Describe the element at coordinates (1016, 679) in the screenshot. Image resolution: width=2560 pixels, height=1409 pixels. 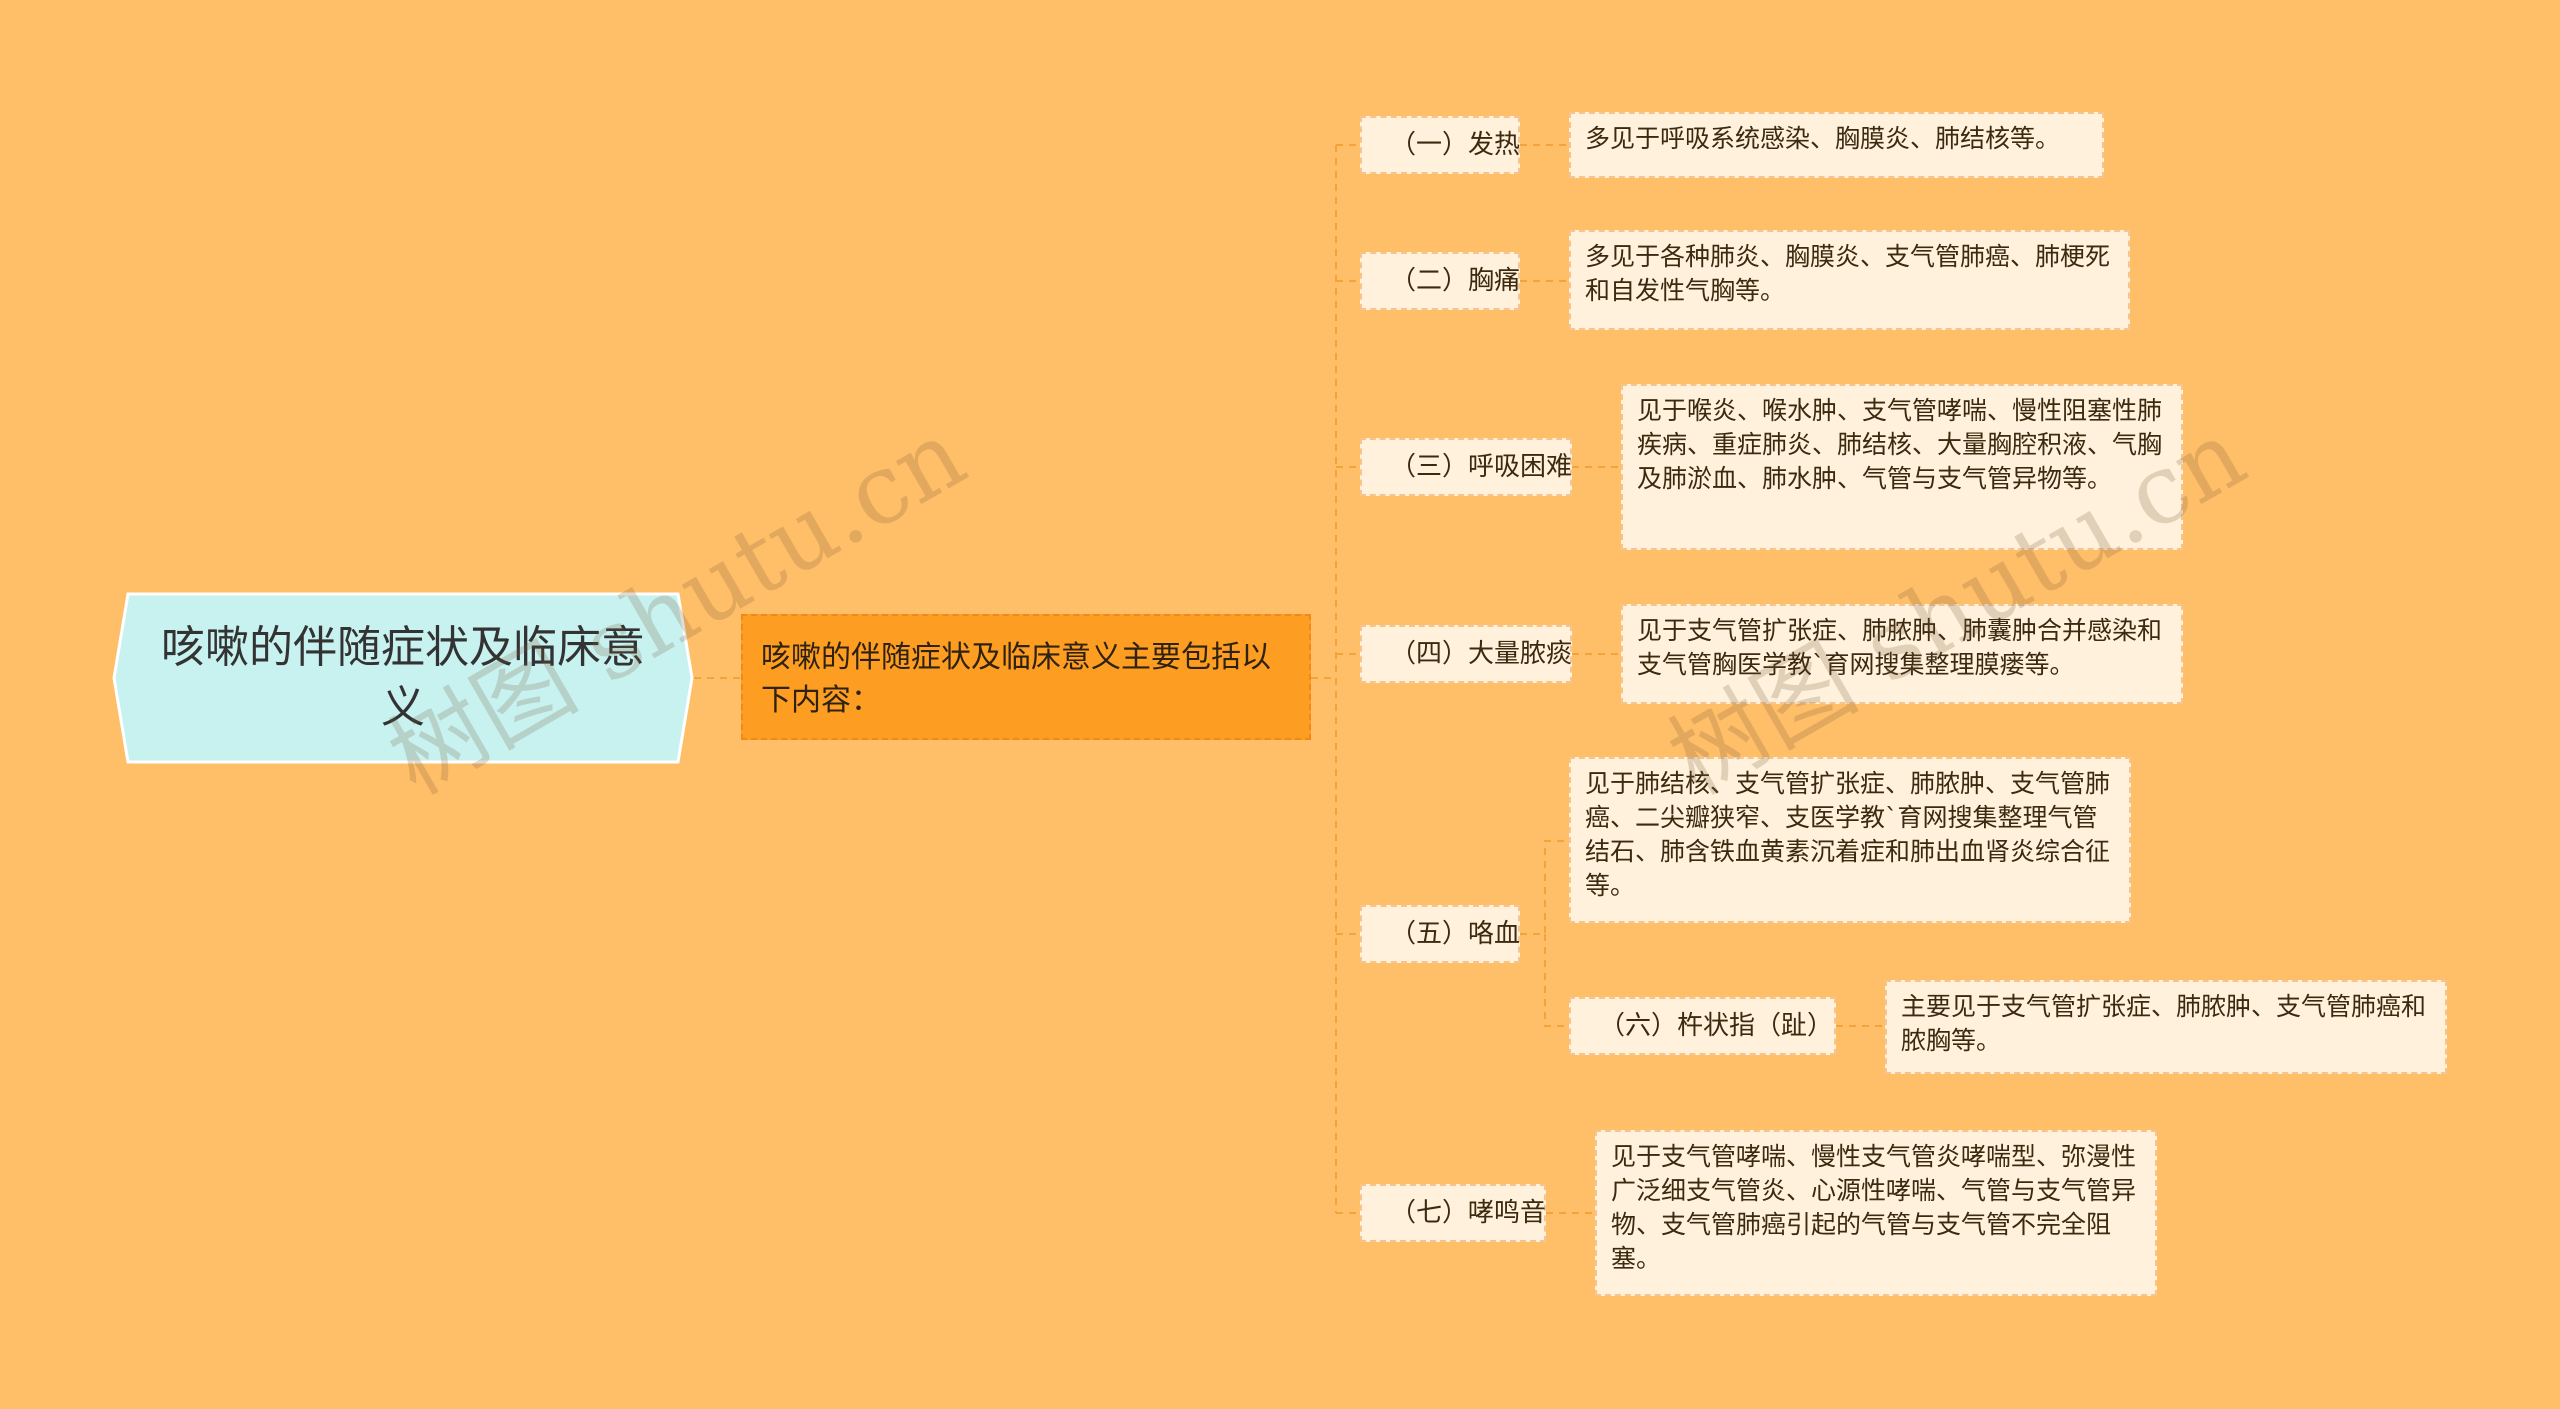
I see `summary-text: 咳嗽的伴随症状及临床意义主要包括以下内容：` at that location.